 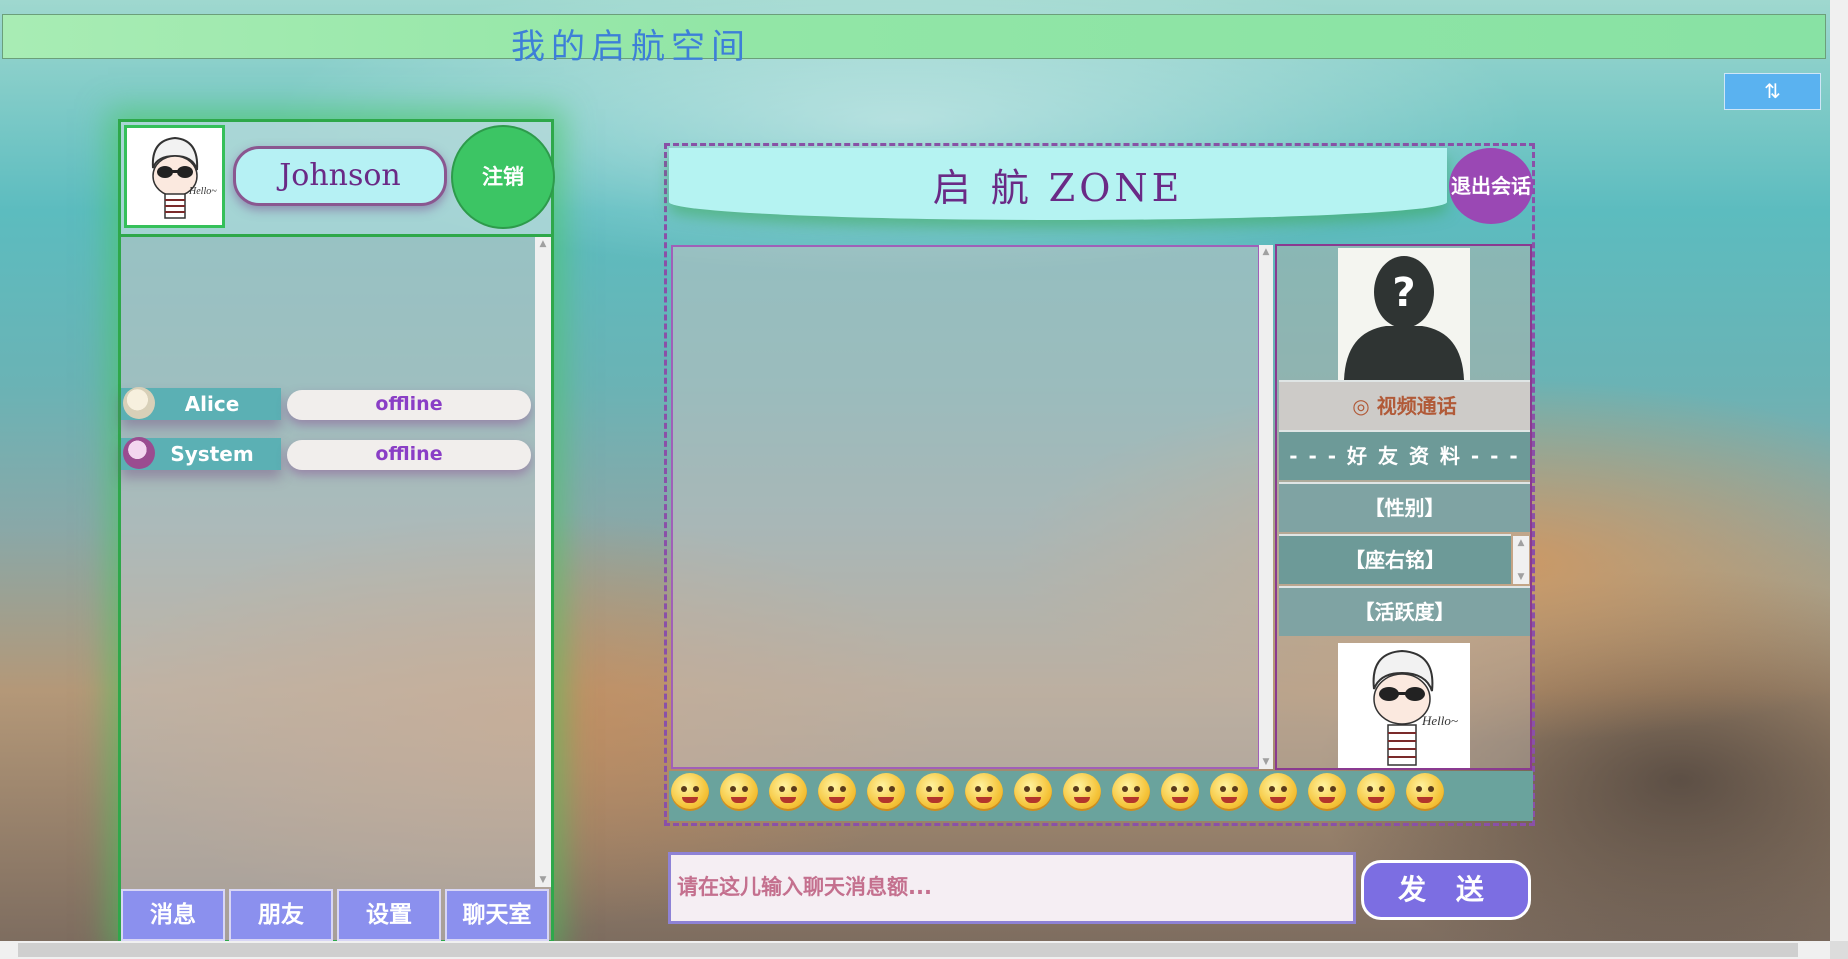 I want to click on friend-list: Alice offline System offline, so click(x=328, y=557).